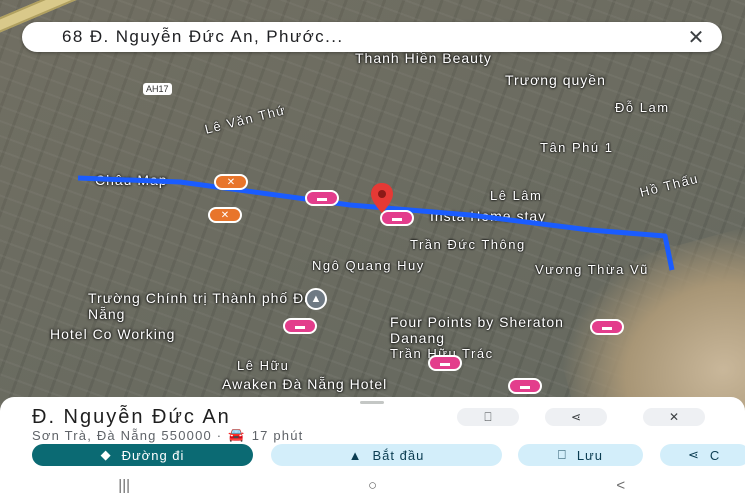  I want to click on directions-button: ◆ Đường đi, so click(142, 455).